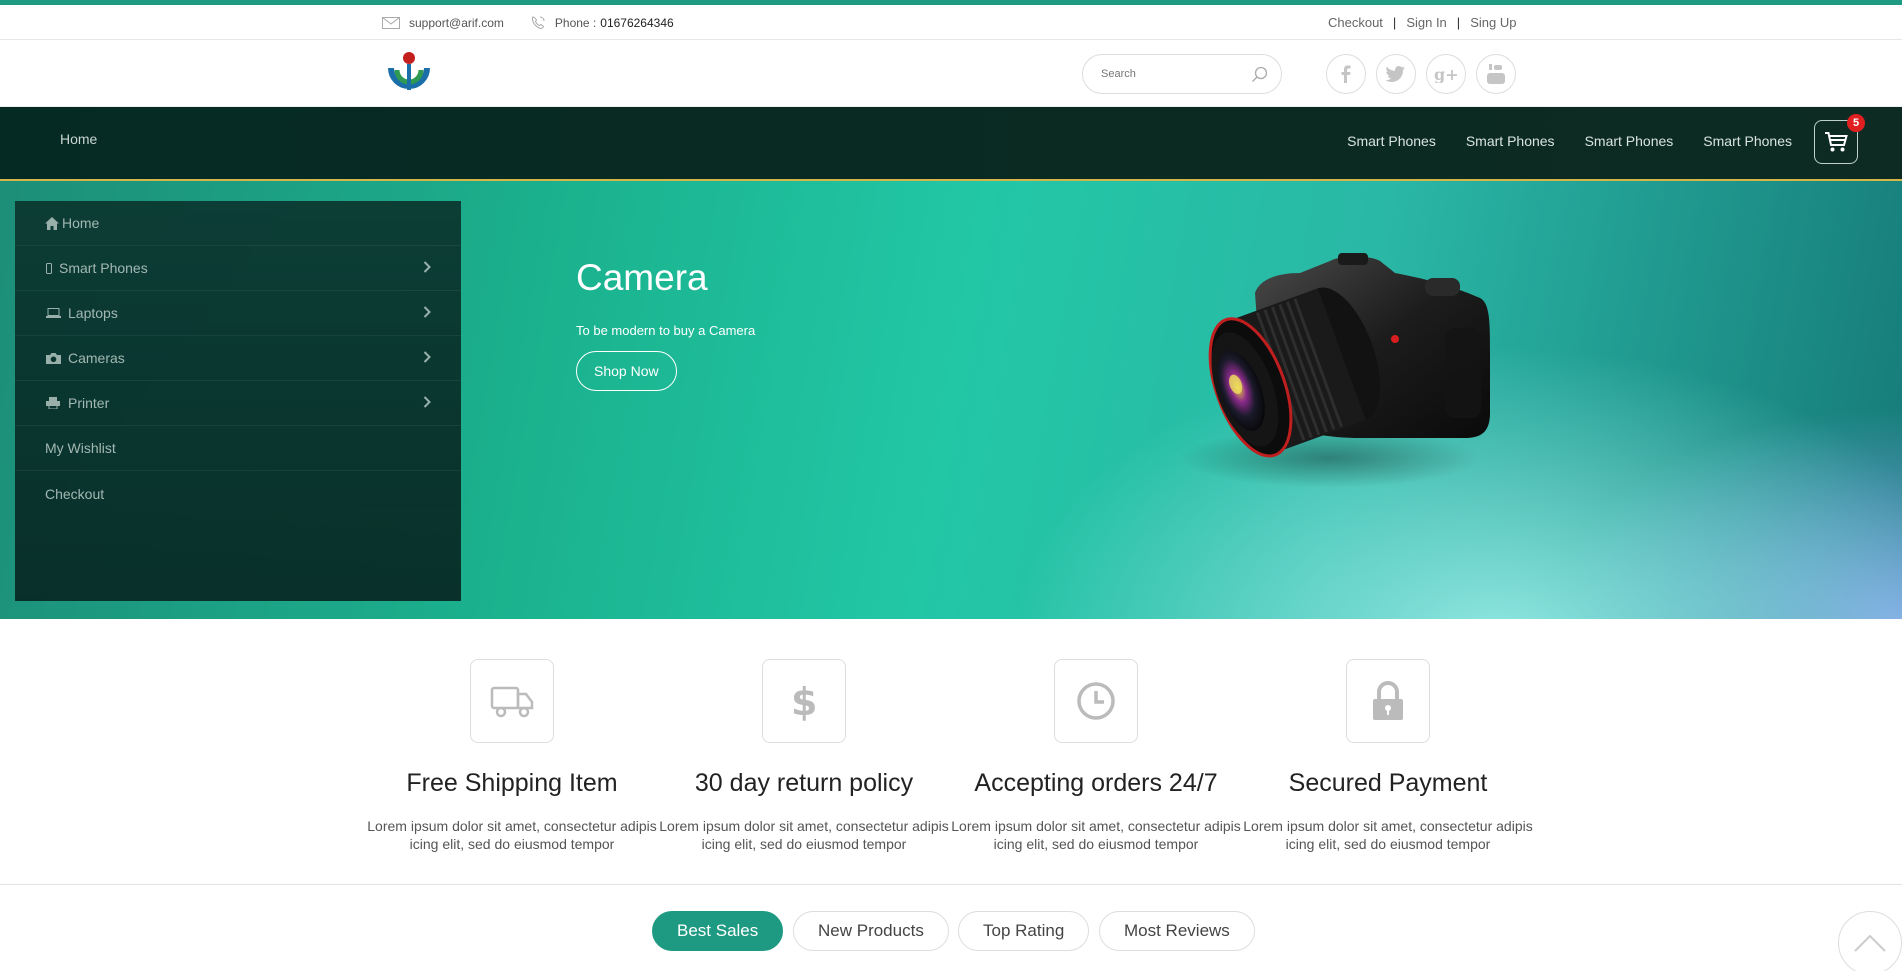 The height and width of the screenshot is (971, 1902). What do you see at coordinates (538, 22) in the screenshot?
I see `phone-icon` at bounding box center [538, 22].